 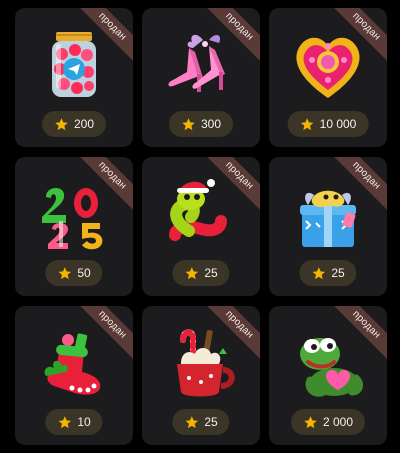 What do you see at coordinates (338, 422) in the screenshot?
I see `price-value: 2 000` at bounding box center [338, 422].